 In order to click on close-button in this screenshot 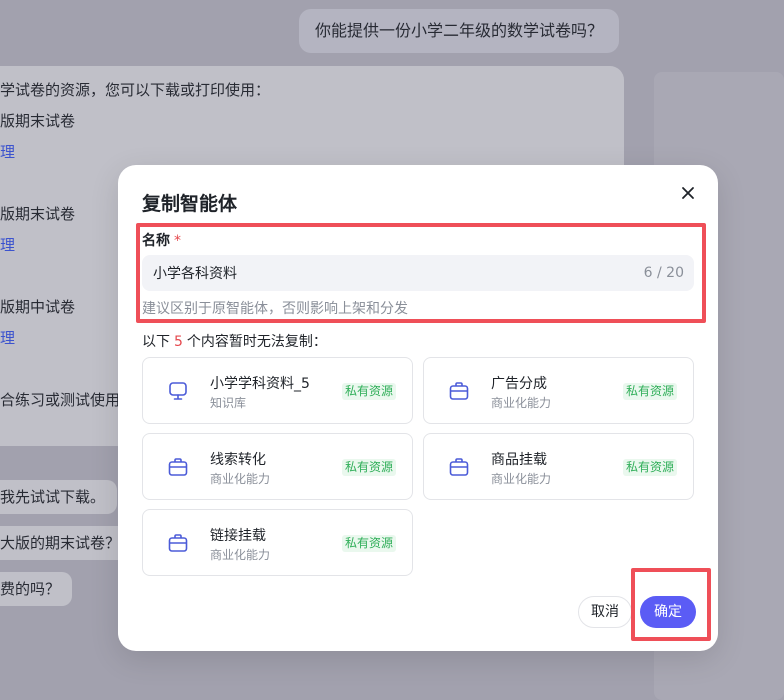, I will do `click(688, 193)`.